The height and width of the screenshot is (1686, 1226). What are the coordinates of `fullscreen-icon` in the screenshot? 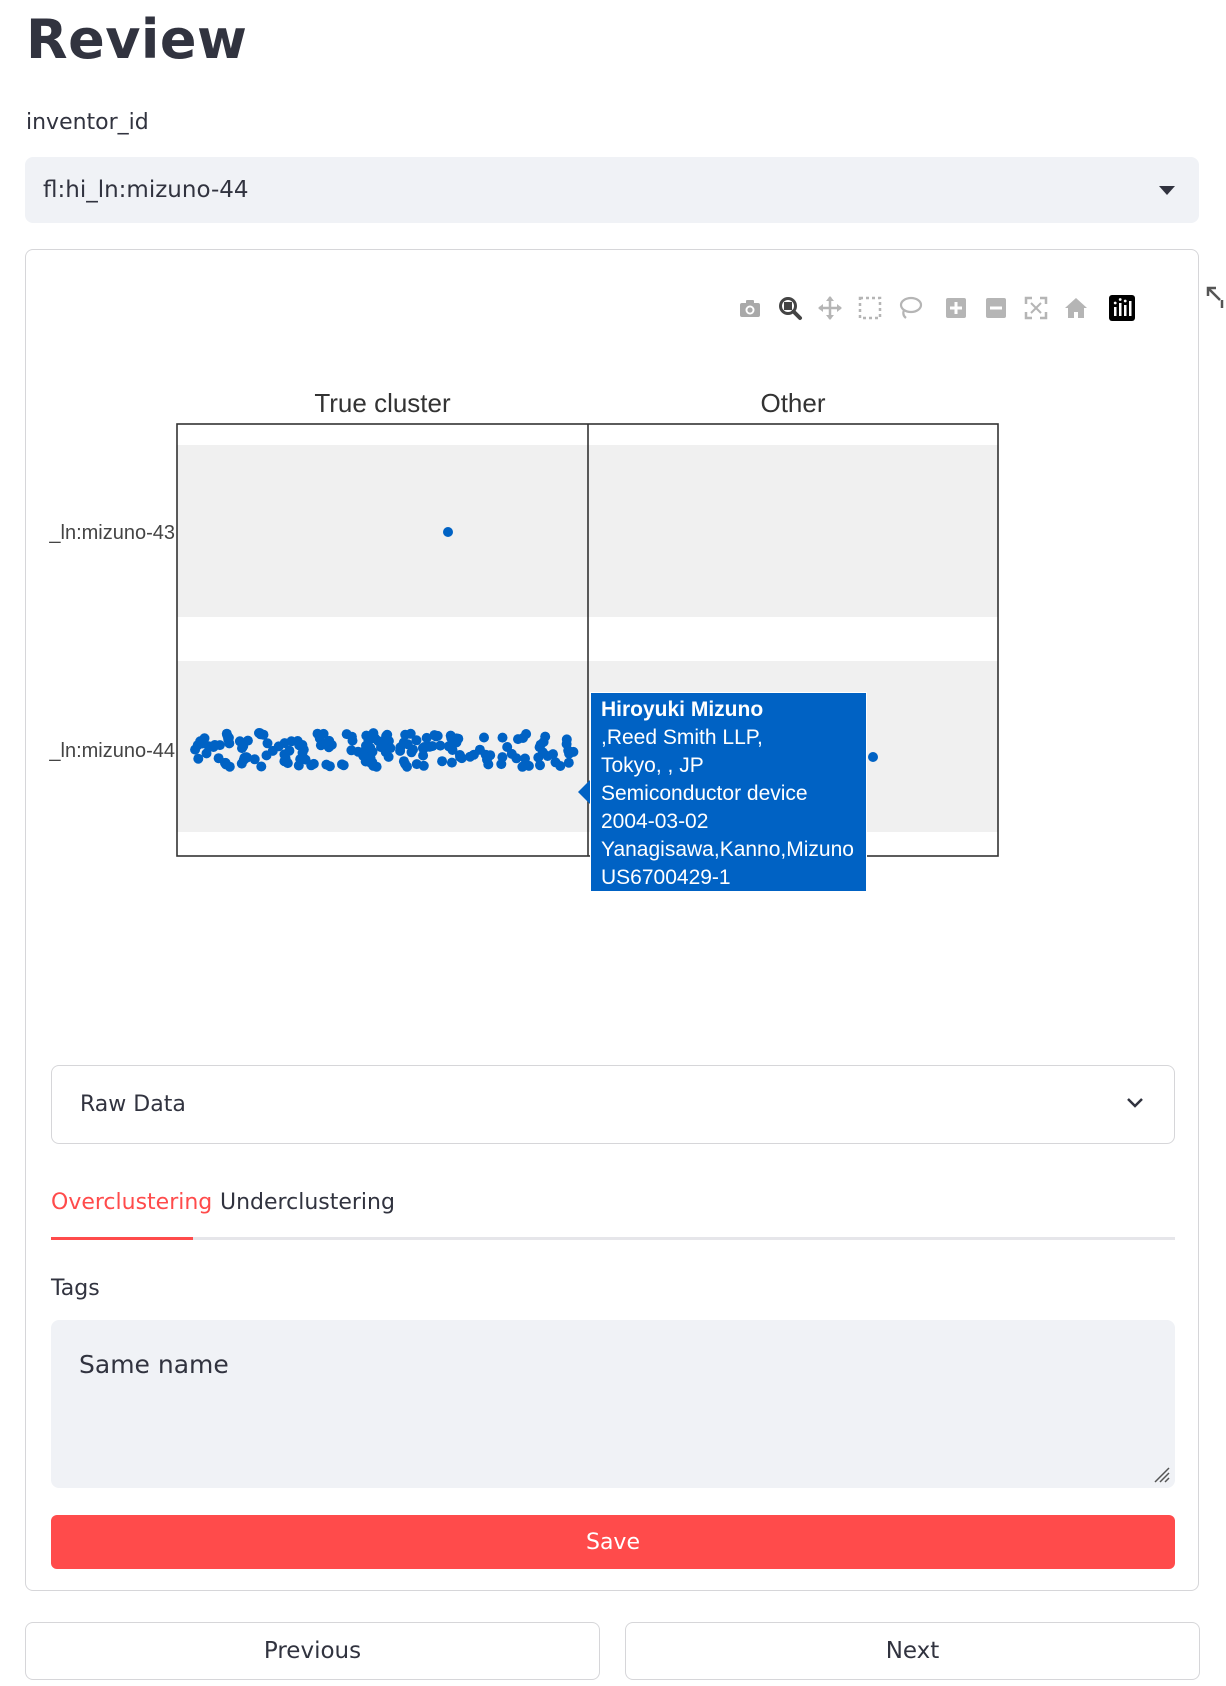 It's located at (1215, 298).